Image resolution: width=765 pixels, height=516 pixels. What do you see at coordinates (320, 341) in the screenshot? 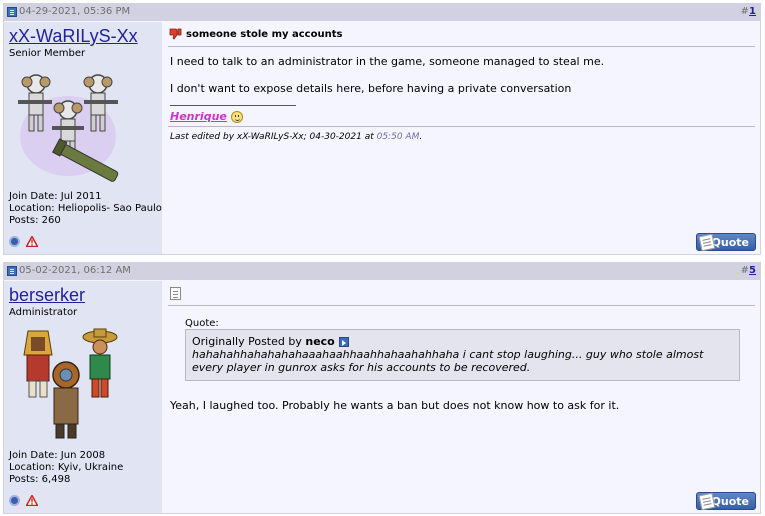
I see `quote-author: neco` at bounding box center [320, 341].